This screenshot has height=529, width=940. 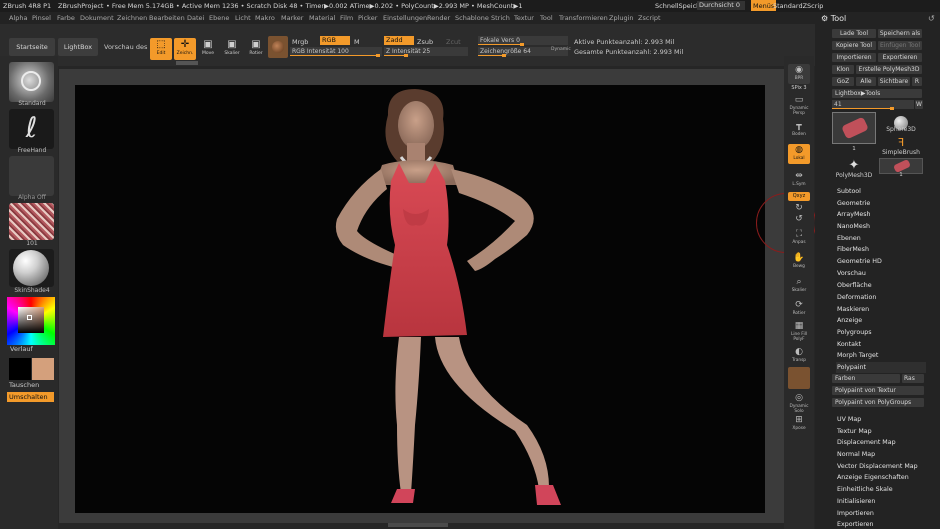 What do you see at coordinates (843, 69) in the screenshot?
I see `clone-button: Klon` at bounding box center [843, 69].